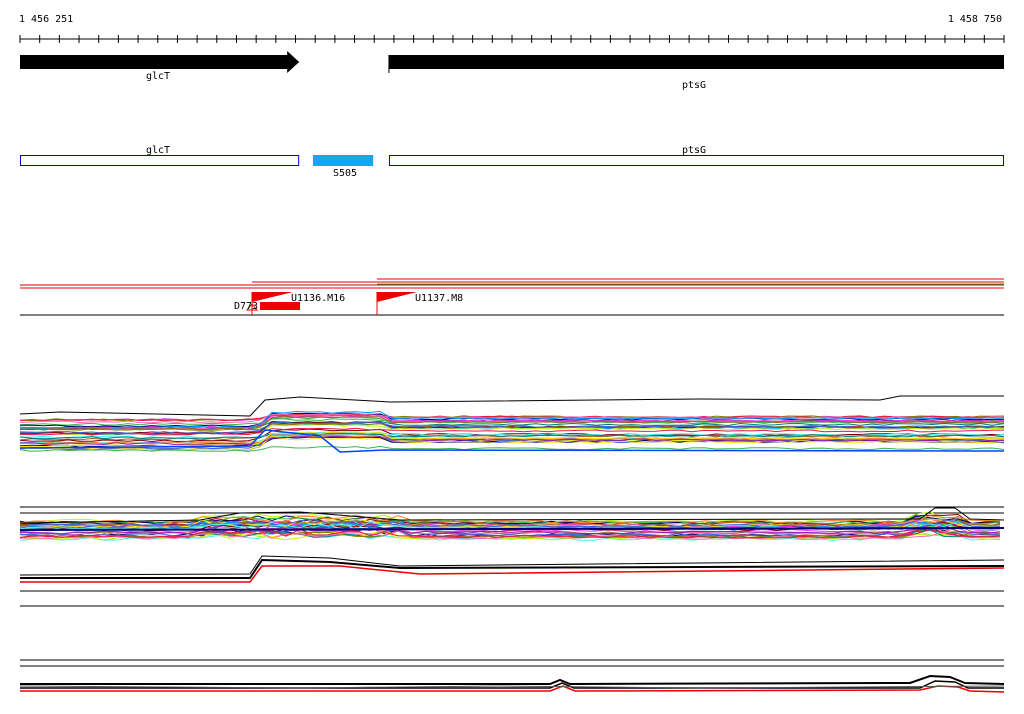 This screenshot has width=1024, height=714. What do you see at coordinates (160, 63) in the screenshot?
I see `gene-glct-arrow` at bounding box center [160, 63].